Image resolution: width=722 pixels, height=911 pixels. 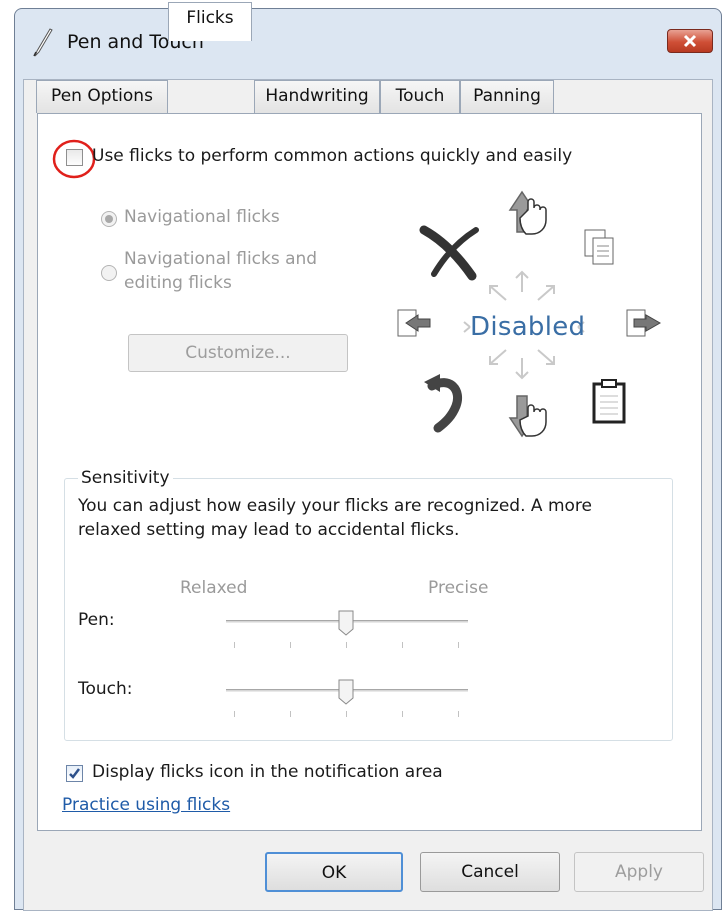 What do you see at coordinates (221, 259) in the screenshot?
I see `radio-navigational-editing-label-1: Navigational flicks and` at bounding box center [221, 259].